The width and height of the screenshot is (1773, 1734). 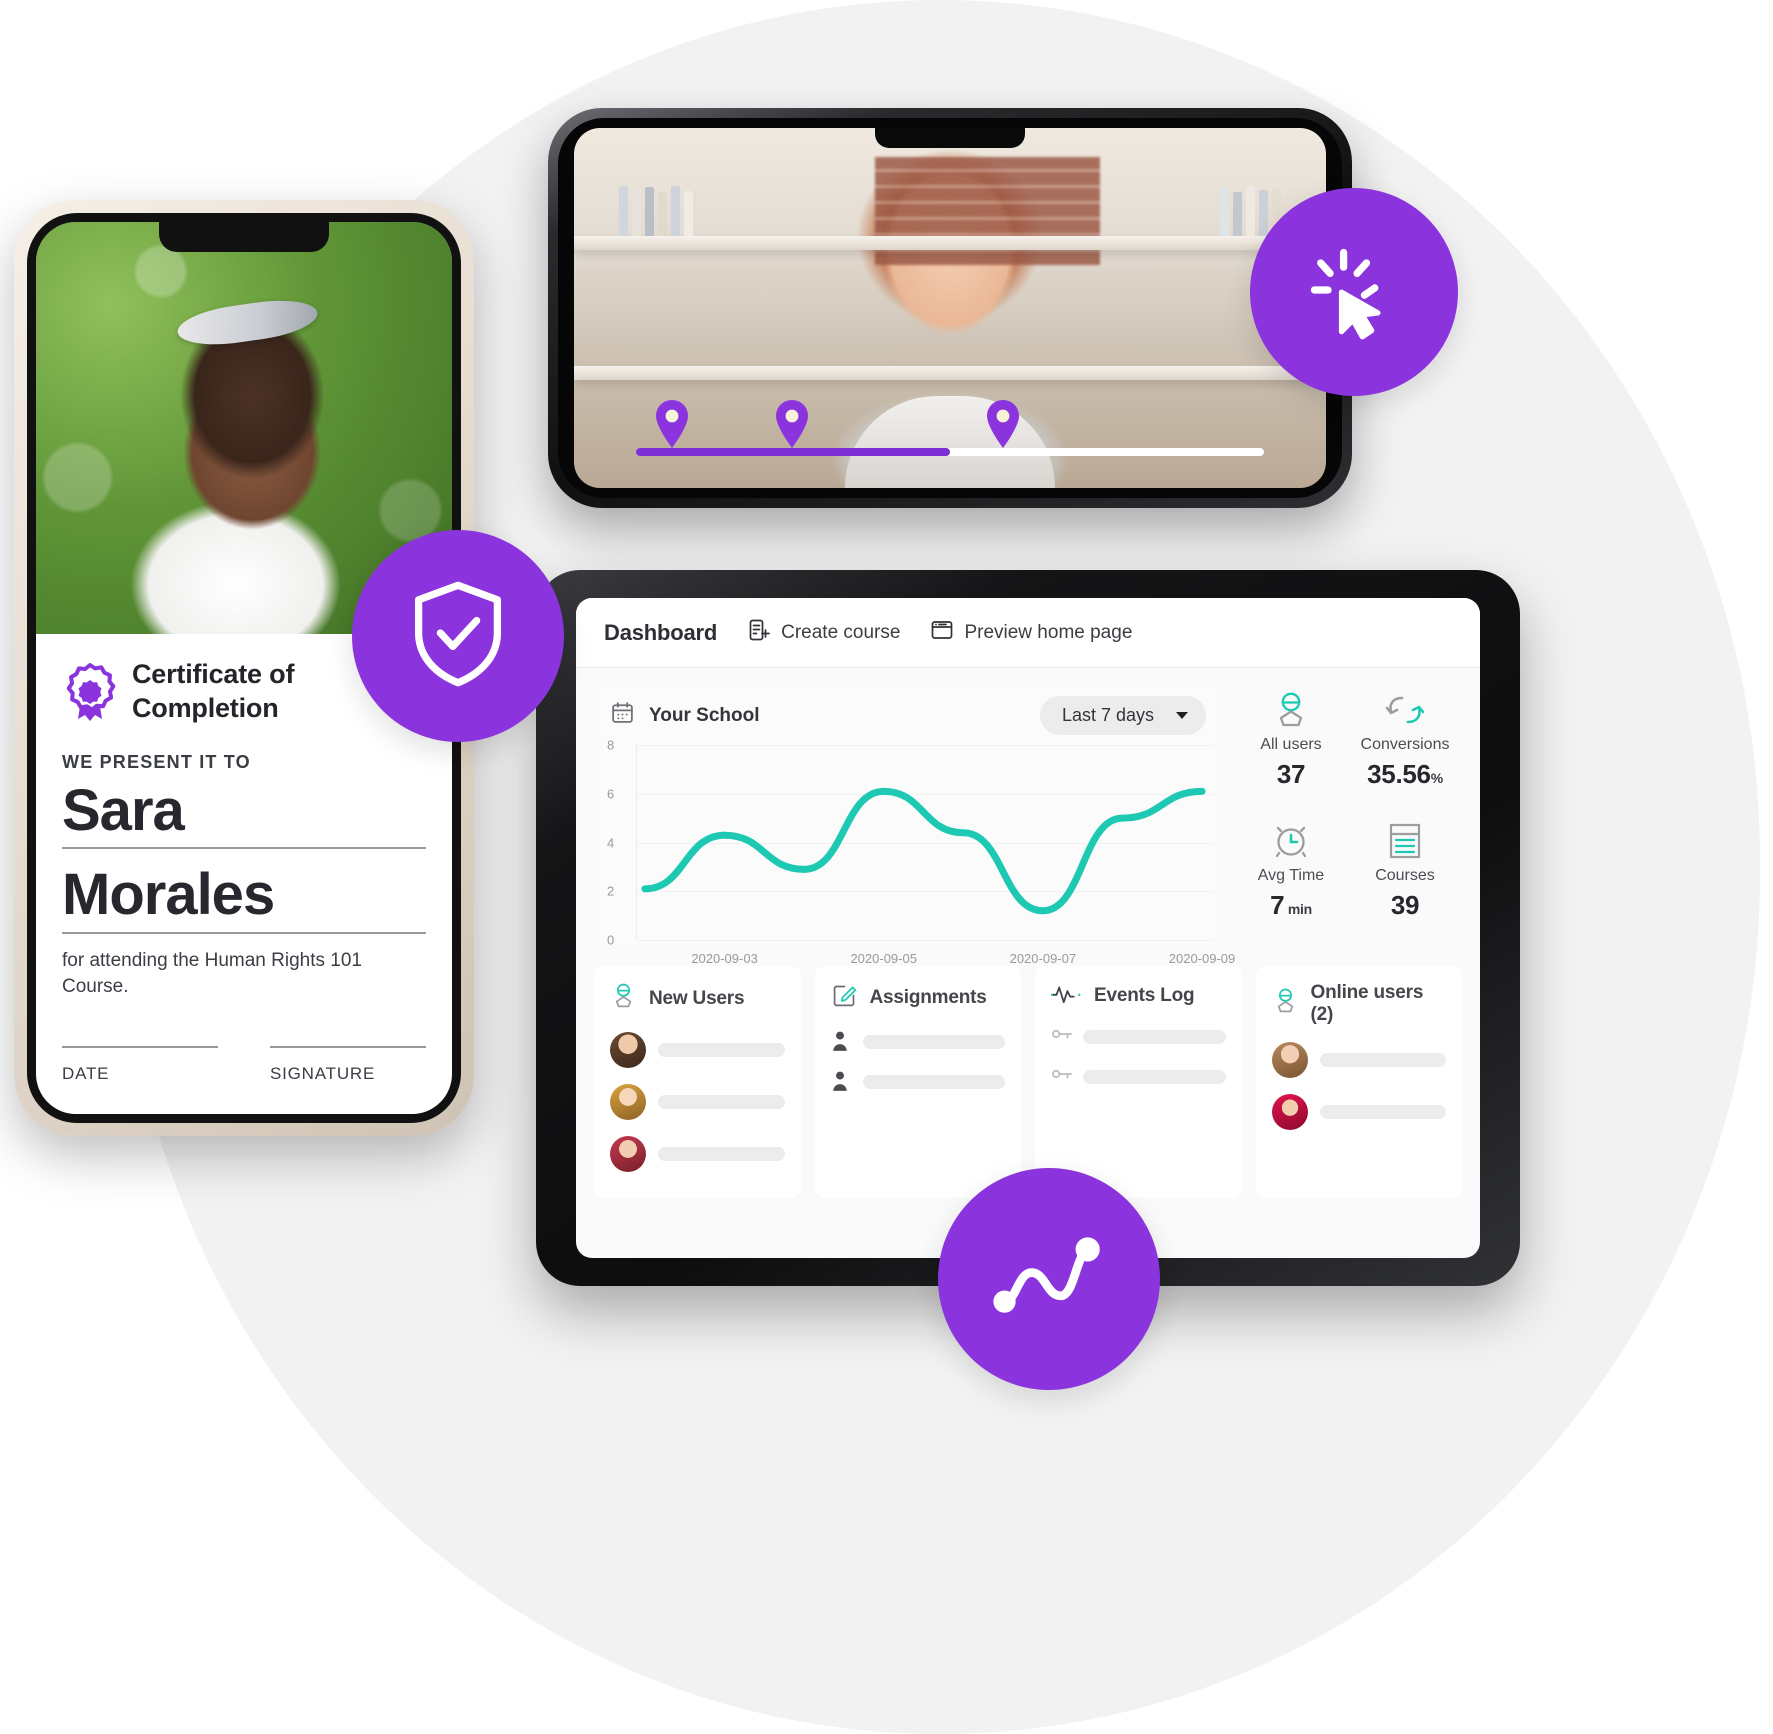 What do you see at coordinates (244, 814) in the screenshot?
I see `certificate-first-name: Sara` at bounding box center [244, 814].